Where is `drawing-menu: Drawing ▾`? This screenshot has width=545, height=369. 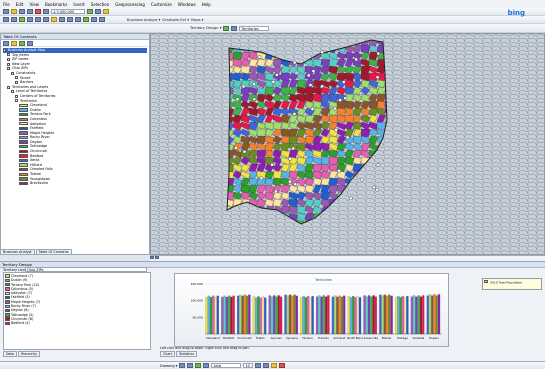 drawing-menu: Drawing ▾ is located at coordinates (168, 366).